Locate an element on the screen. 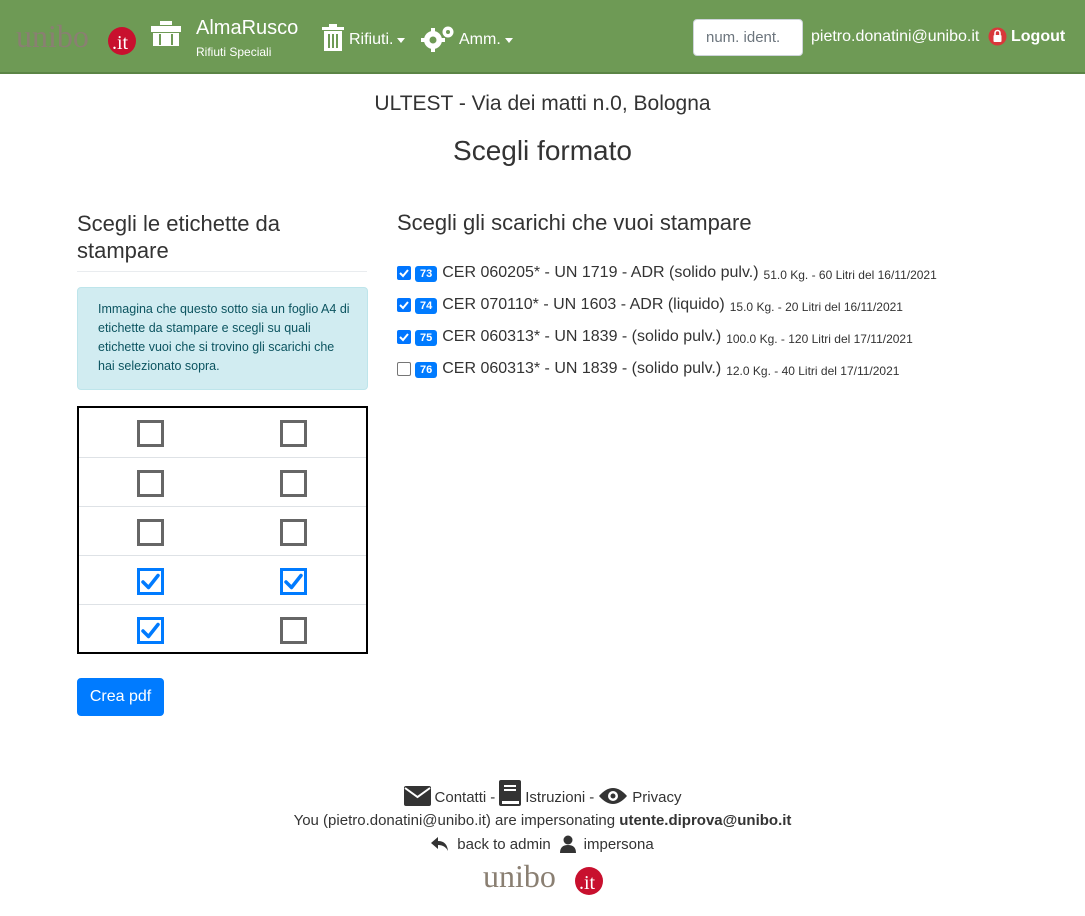 This screenshot has width=1085, height=916. admin-links: back to admin impersona is located at coordinates (542, 844).